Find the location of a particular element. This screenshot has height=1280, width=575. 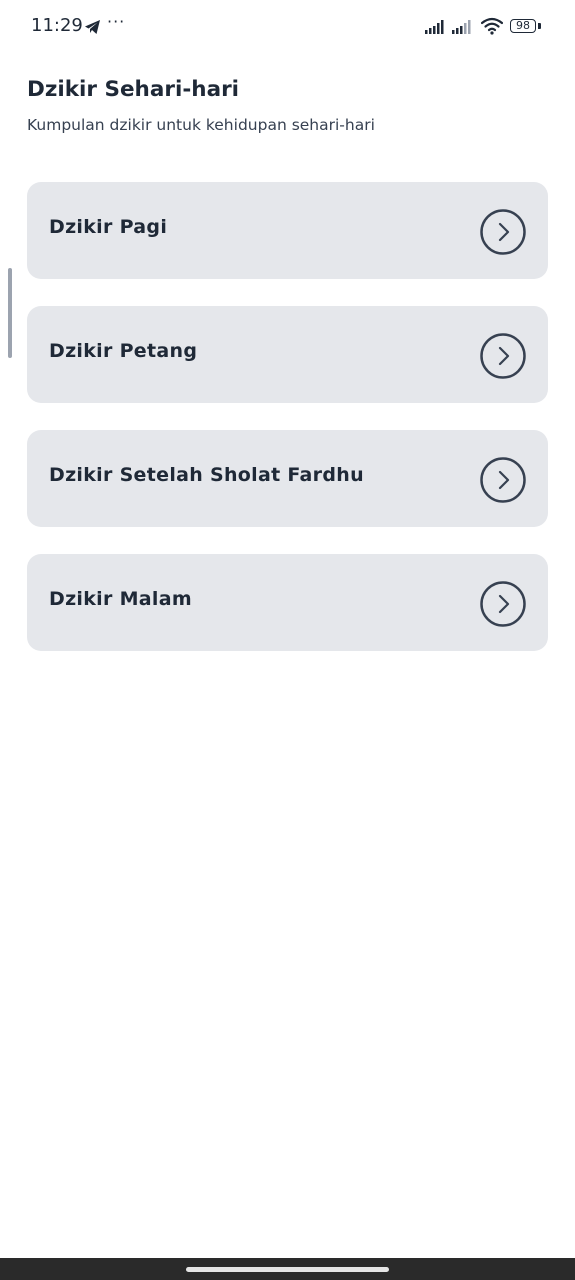

system-navigation-bar is located at coordinates (287, 1269).